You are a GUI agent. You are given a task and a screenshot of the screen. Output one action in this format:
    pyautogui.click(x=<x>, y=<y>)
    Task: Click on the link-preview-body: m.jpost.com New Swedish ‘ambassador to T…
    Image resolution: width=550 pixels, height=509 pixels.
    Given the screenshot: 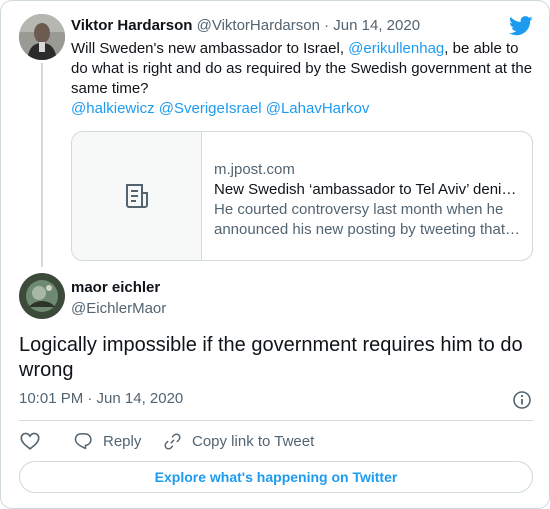 What is the action you would take?
    pyautogui.click(x=368, y=200)
    